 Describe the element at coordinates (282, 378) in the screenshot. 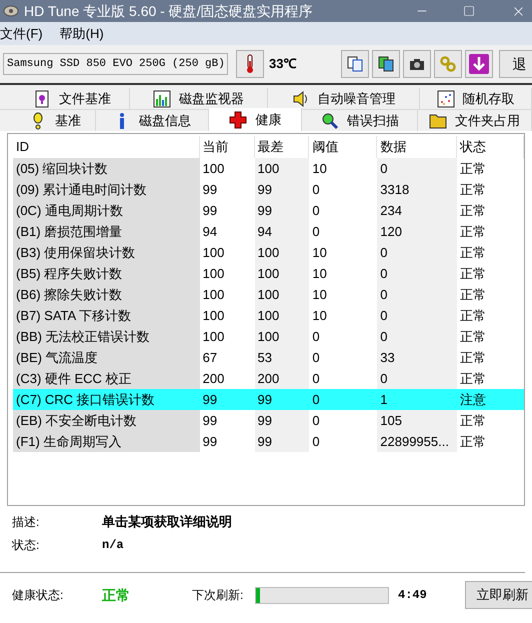

I see `table-cell: 200` at that location.